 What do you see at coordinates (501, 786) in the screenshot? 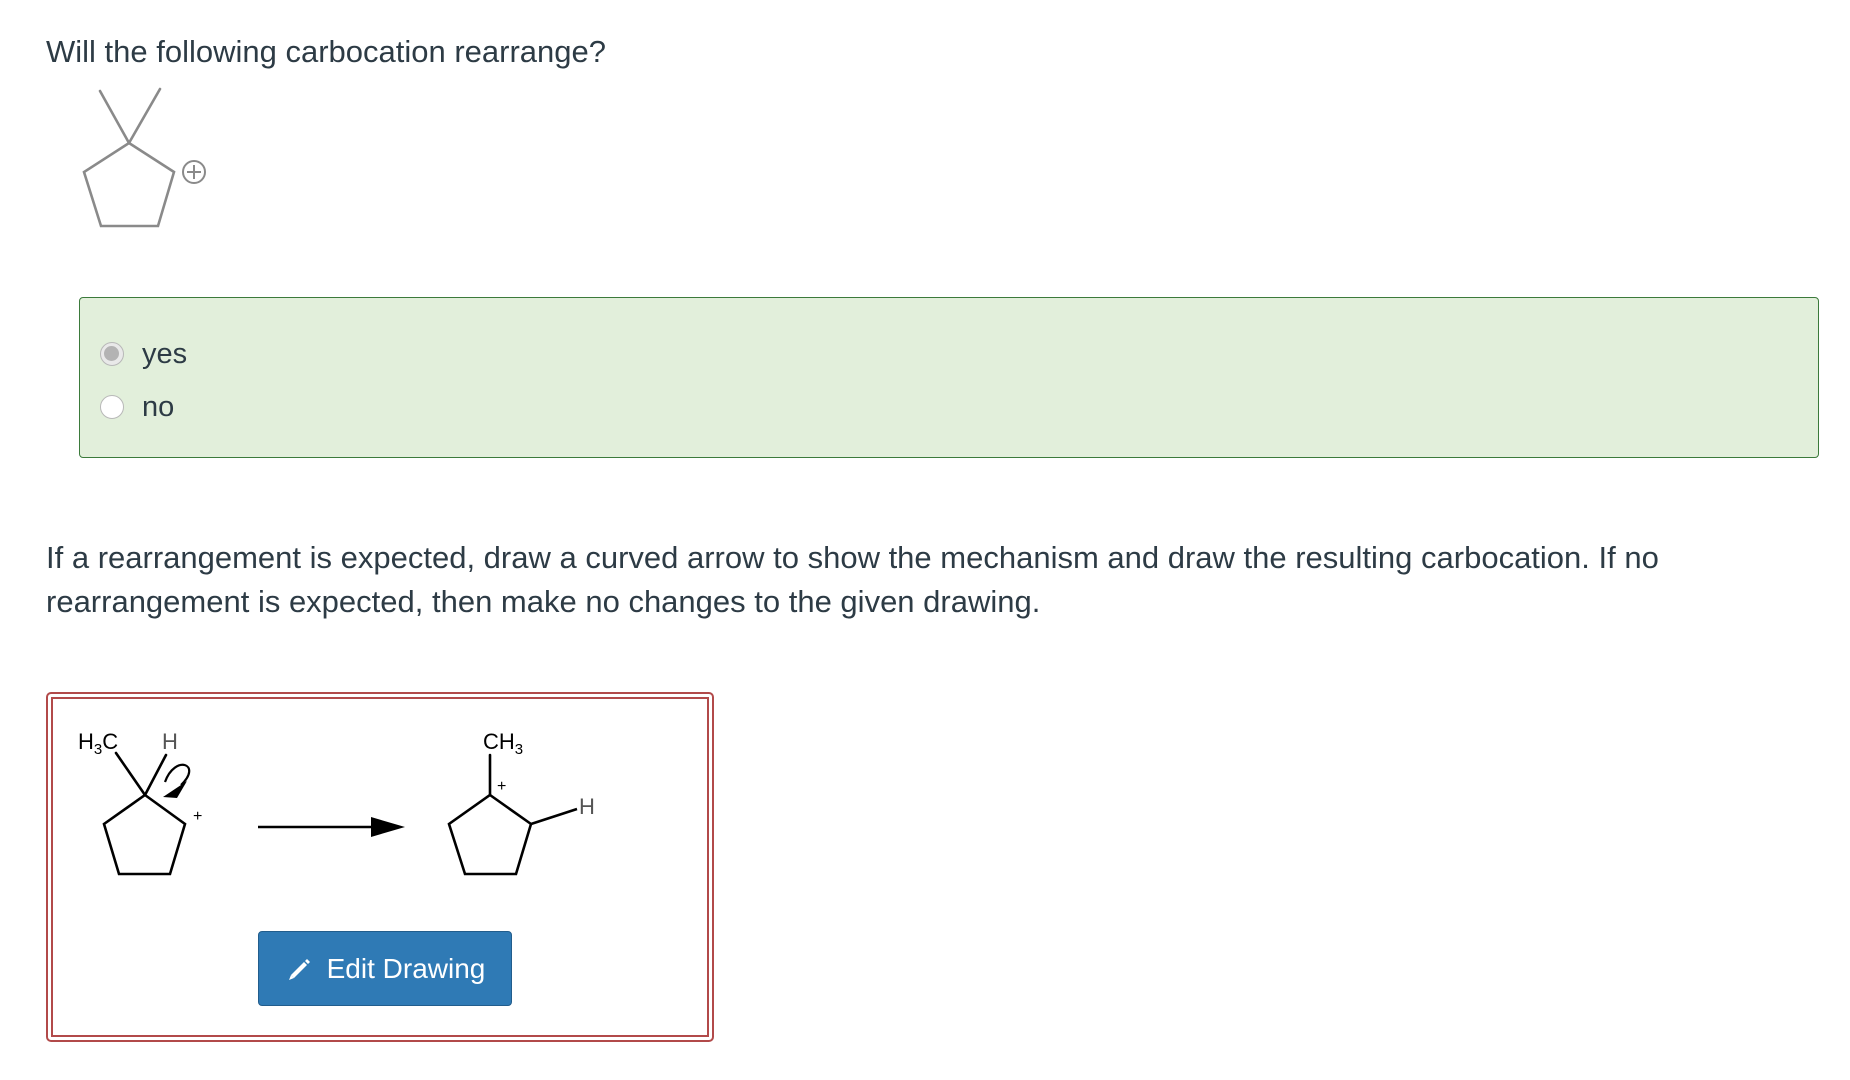
I see `product-charge: +` at bounding box center [501, 786].